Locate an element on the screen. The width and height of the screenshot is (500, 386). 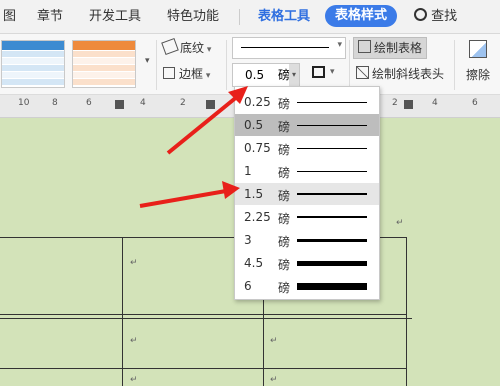
annotation-arrows is located at coordinates (193, 147).